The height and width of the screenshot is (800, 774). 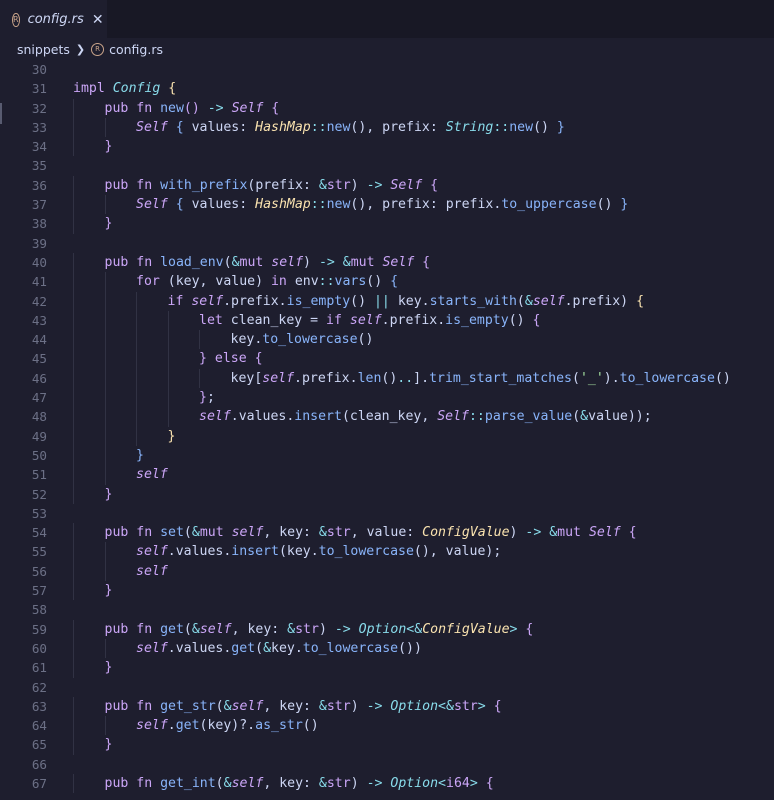 I want to click on code-token: ConfigValue, so click(x=466, y=629).